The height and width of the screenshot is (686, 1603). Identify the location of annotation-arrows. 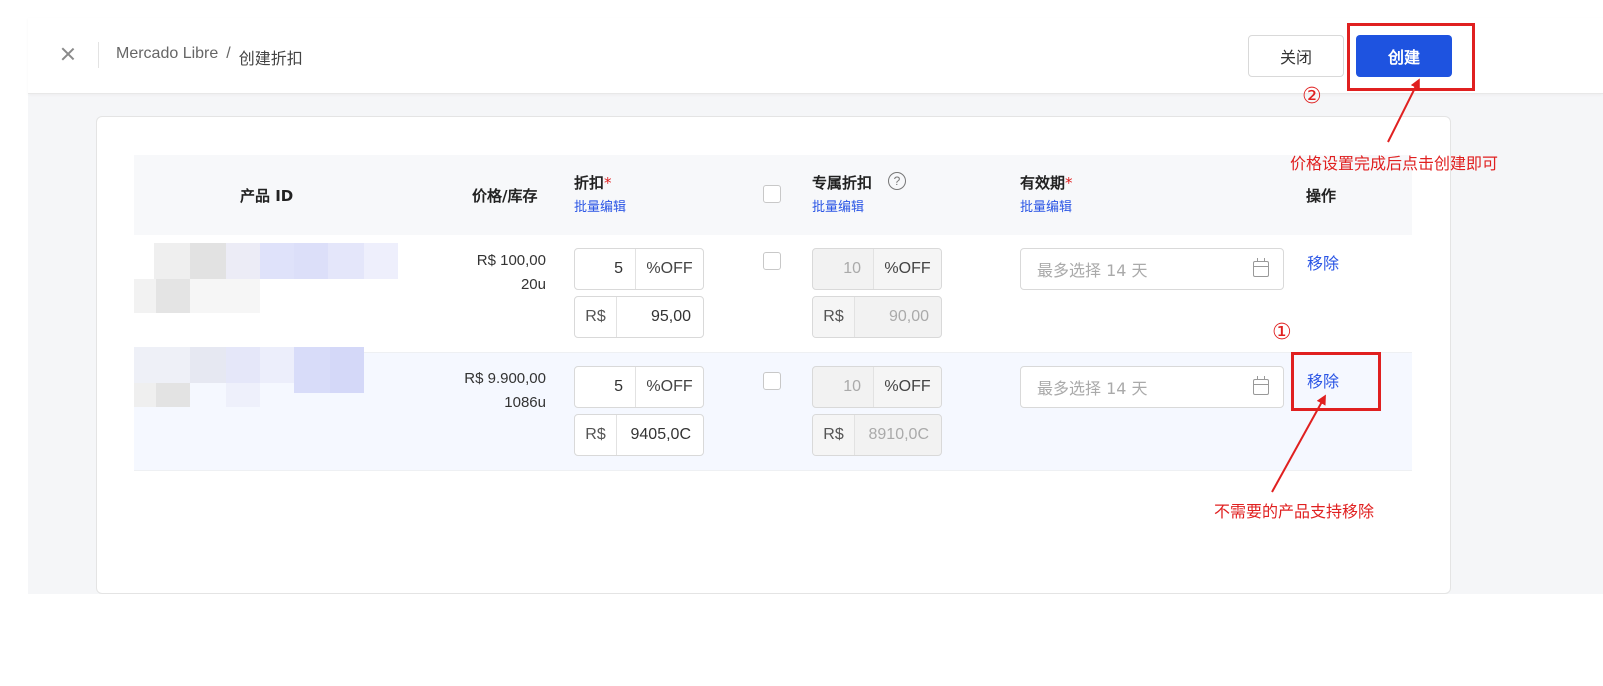
(1345, 285).